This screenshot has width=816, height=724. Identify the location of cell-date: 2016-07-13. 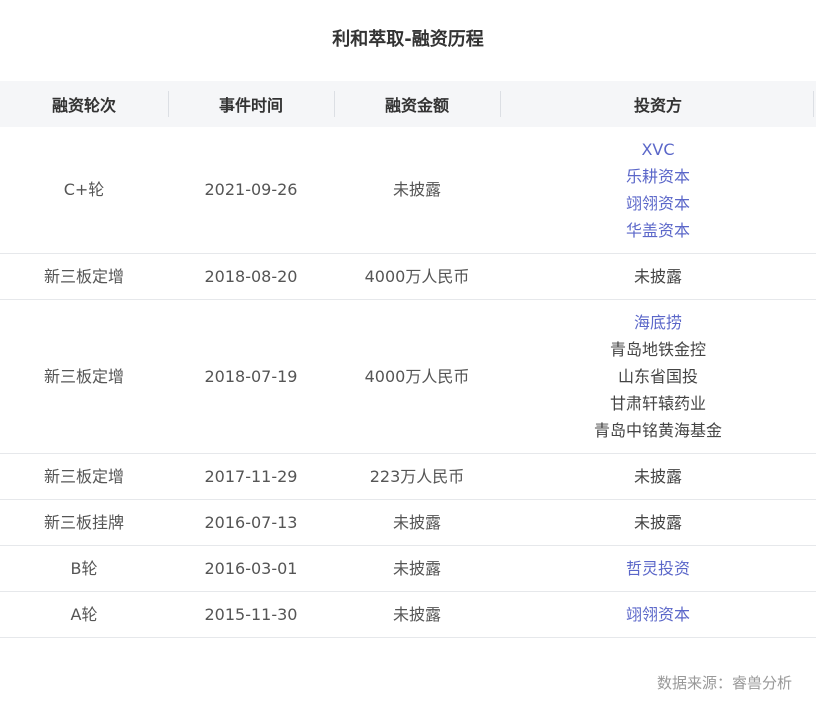
(251, 522).